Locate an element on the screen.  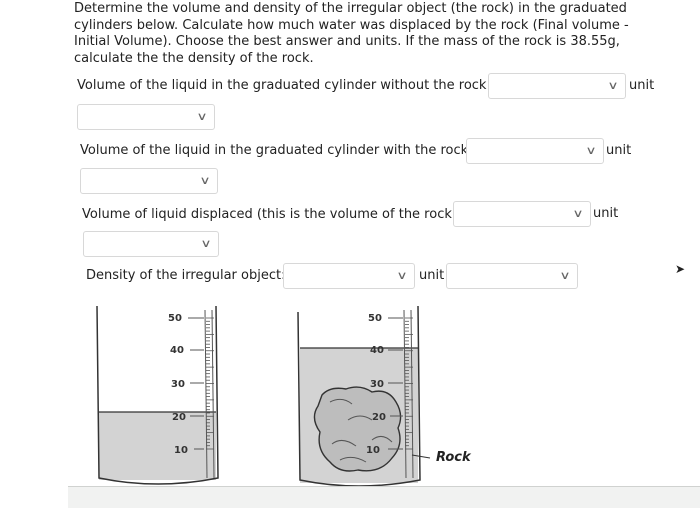
cylinder1-tick-50: 50 is located at coordinates (175, 318).